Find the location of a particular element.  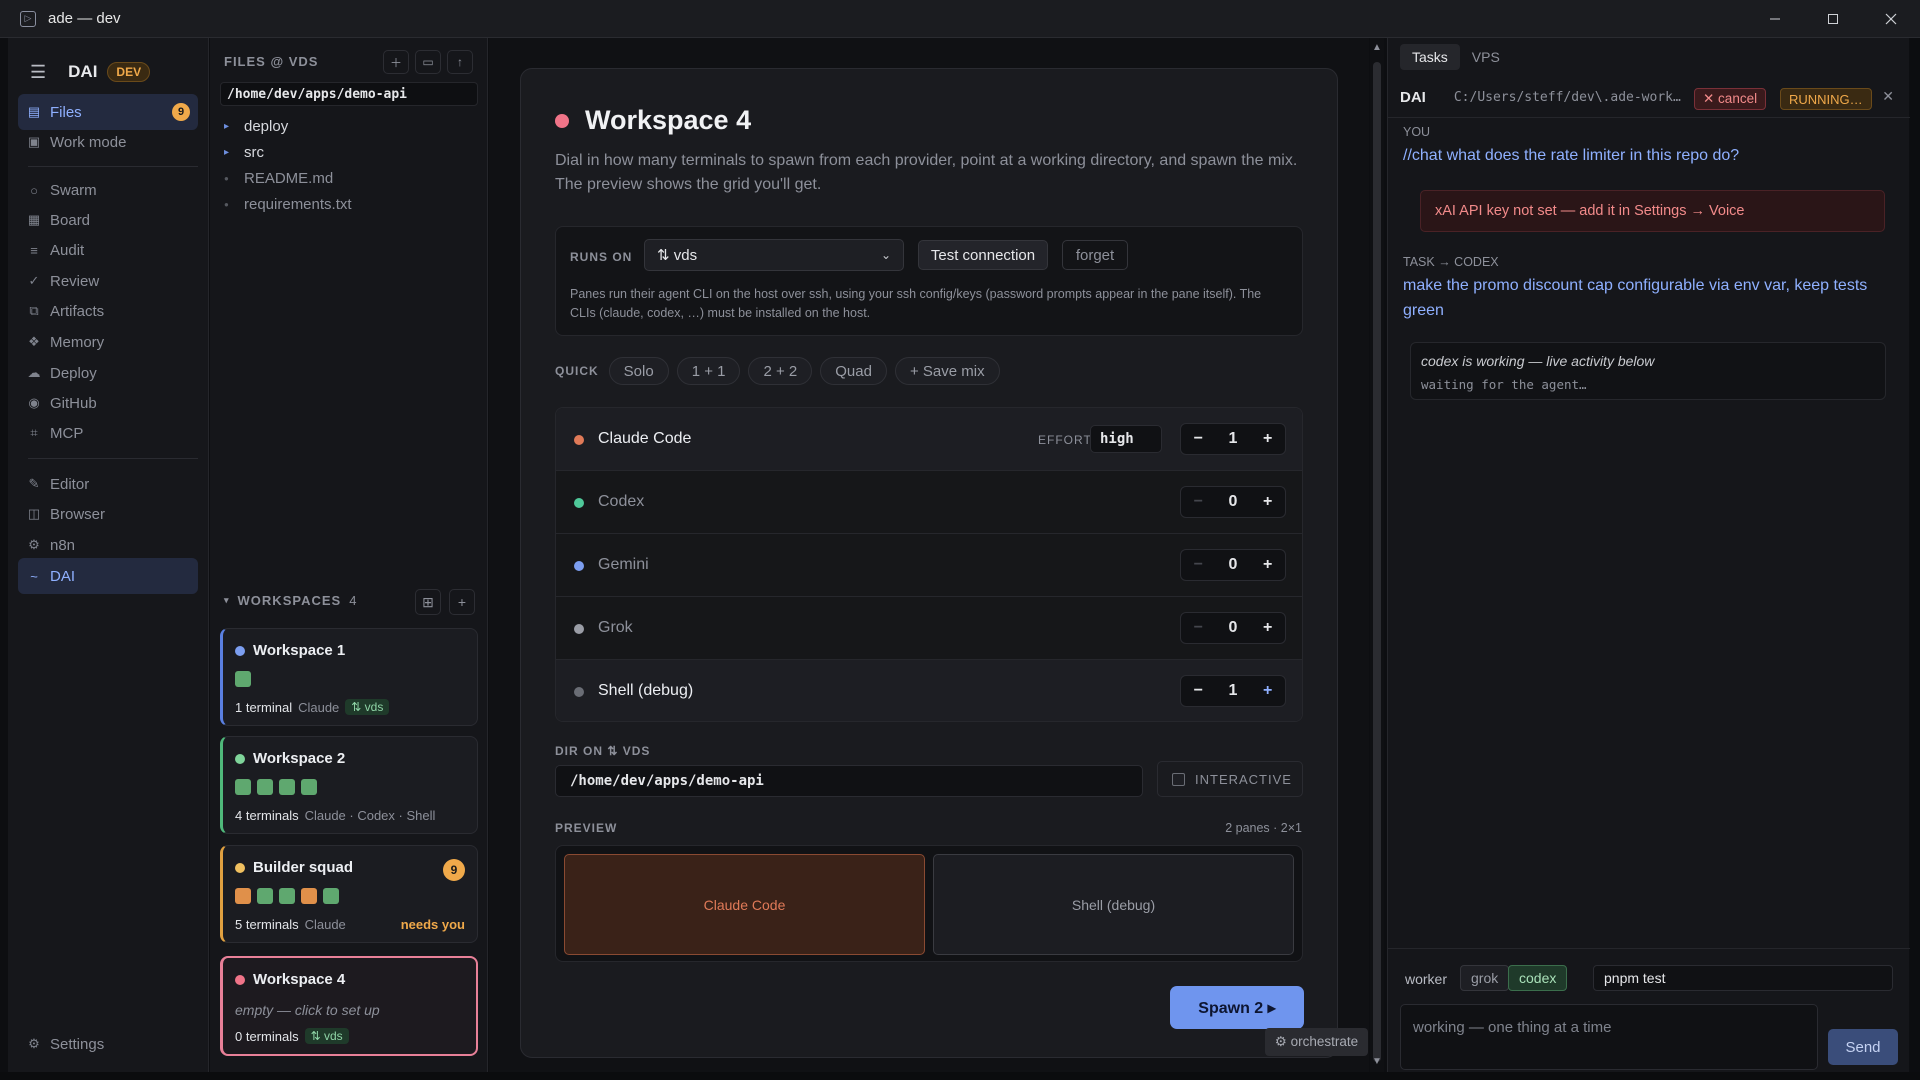

n8n-icon: ⚙ is located at coordinates (34, 544).